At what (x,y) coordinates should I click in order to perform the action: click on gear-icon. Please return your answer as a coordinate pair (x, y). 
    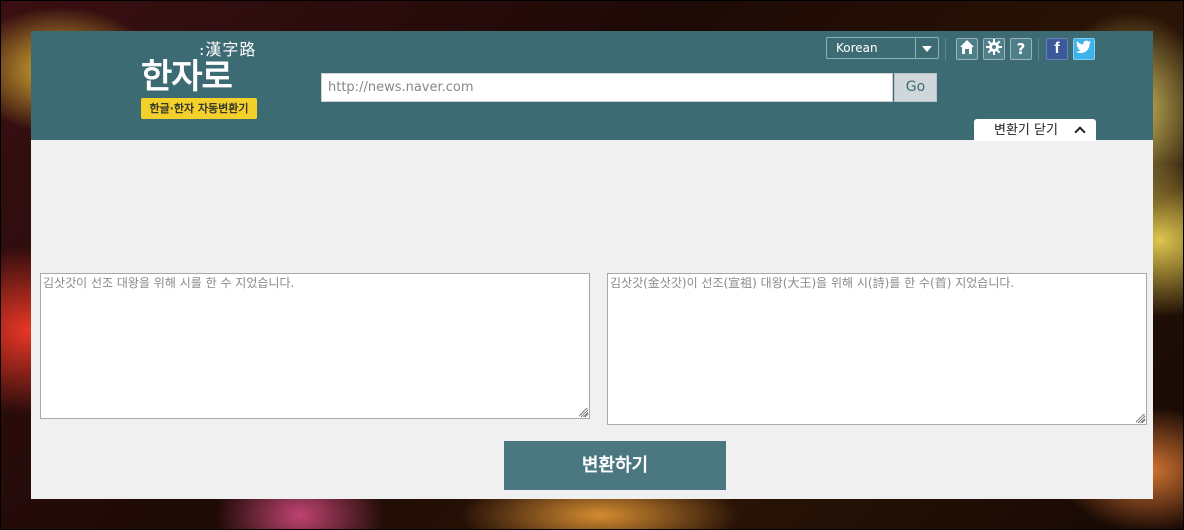
    Looking at the image, I should click on (994, 49).